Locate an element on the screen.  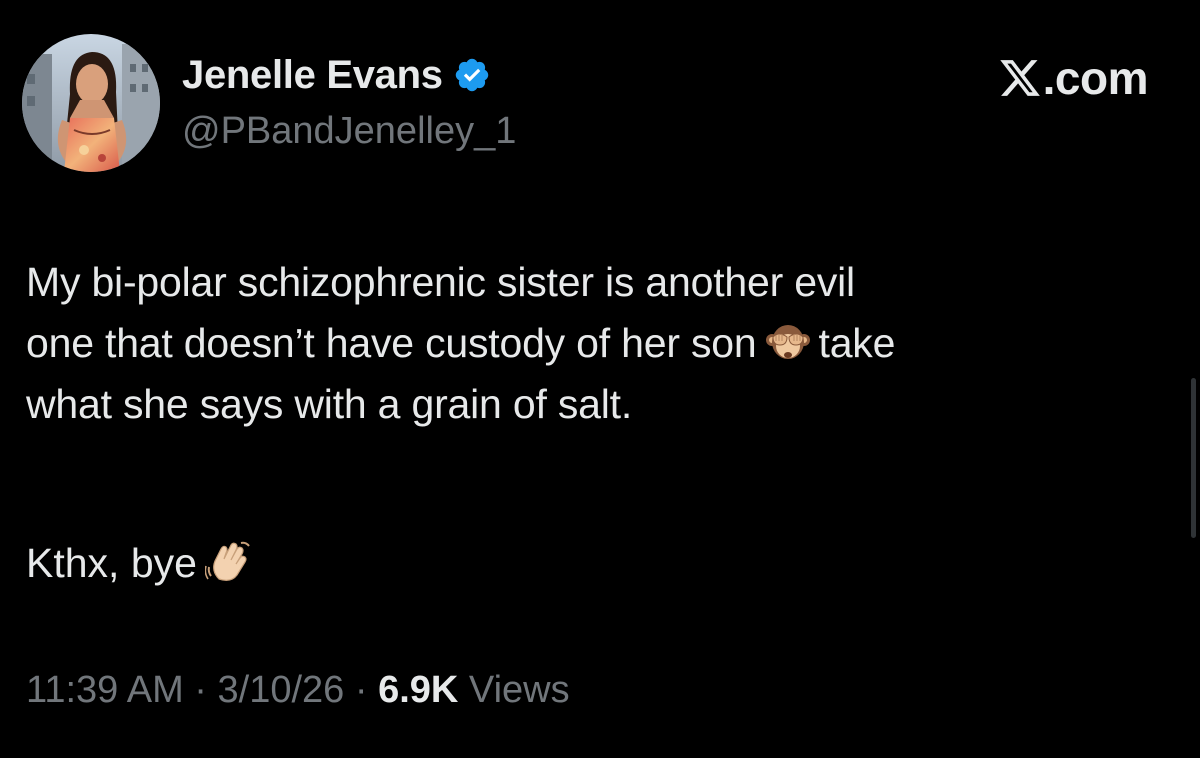
signoff-text: Kthx, bye is located at coordinates (111, 563).